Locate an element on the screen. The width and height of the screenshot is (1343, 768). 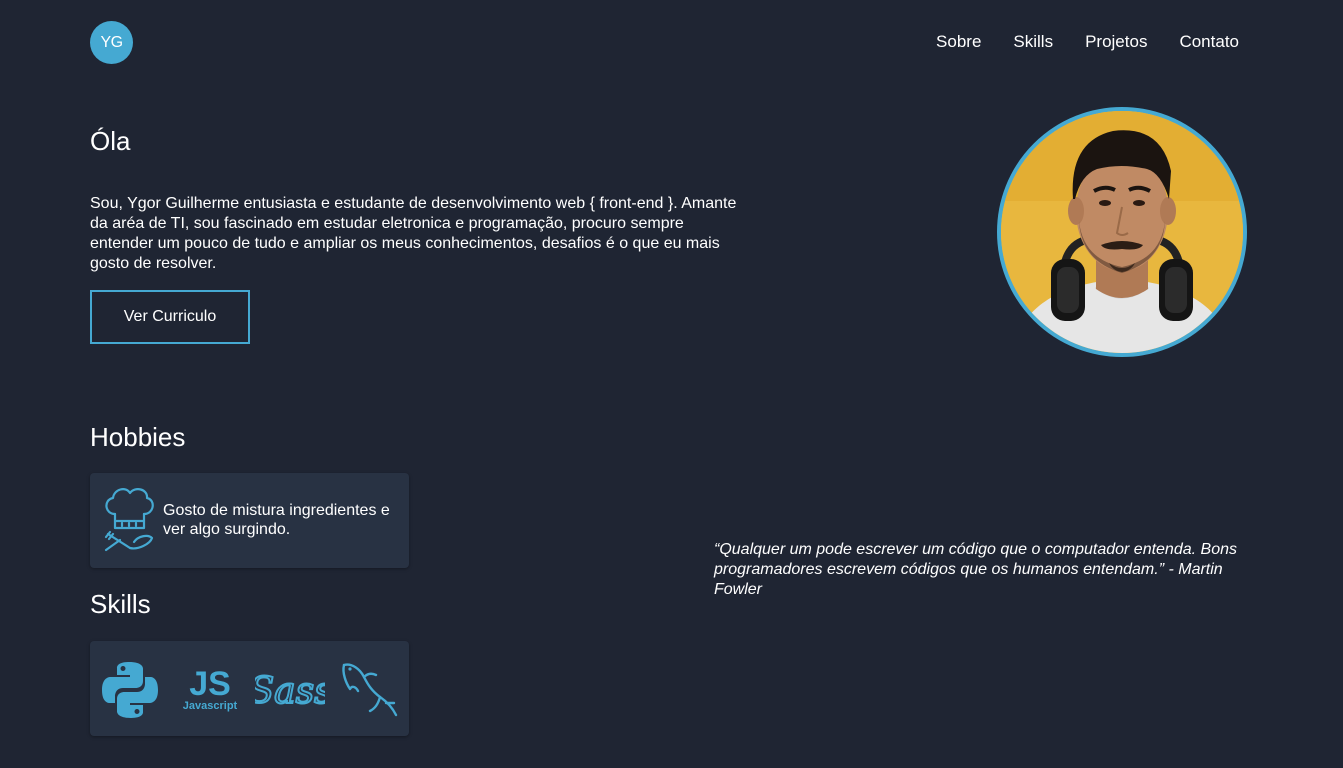
nav-link-sobre: Sobre is located at coordinates (958, 42).